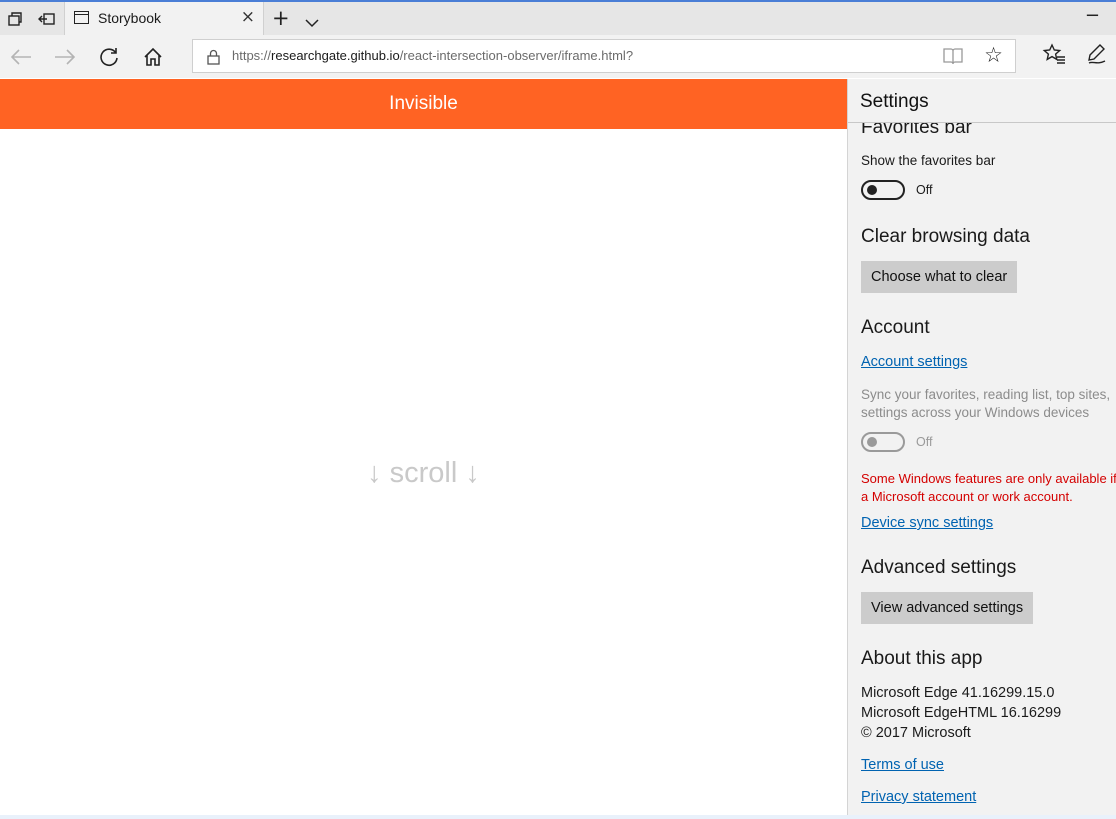  What do you see at coordinates (883, 442) in the screenshot?
I see `sync-toggle` at bounding box center [883, 442].